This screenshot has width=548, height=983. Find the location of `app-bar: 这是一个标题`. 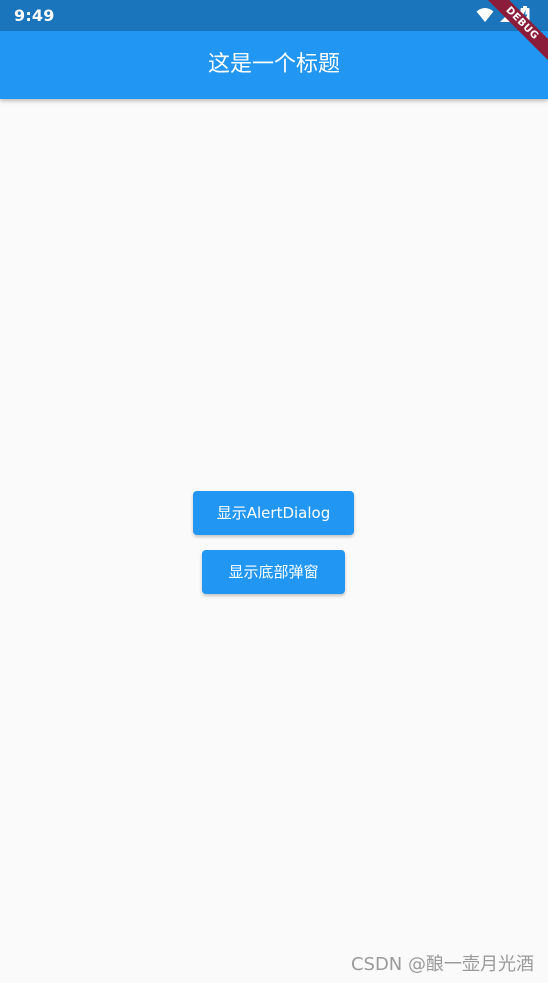

app-bar: 这是一个标题 is located at coordinates (274, 65).